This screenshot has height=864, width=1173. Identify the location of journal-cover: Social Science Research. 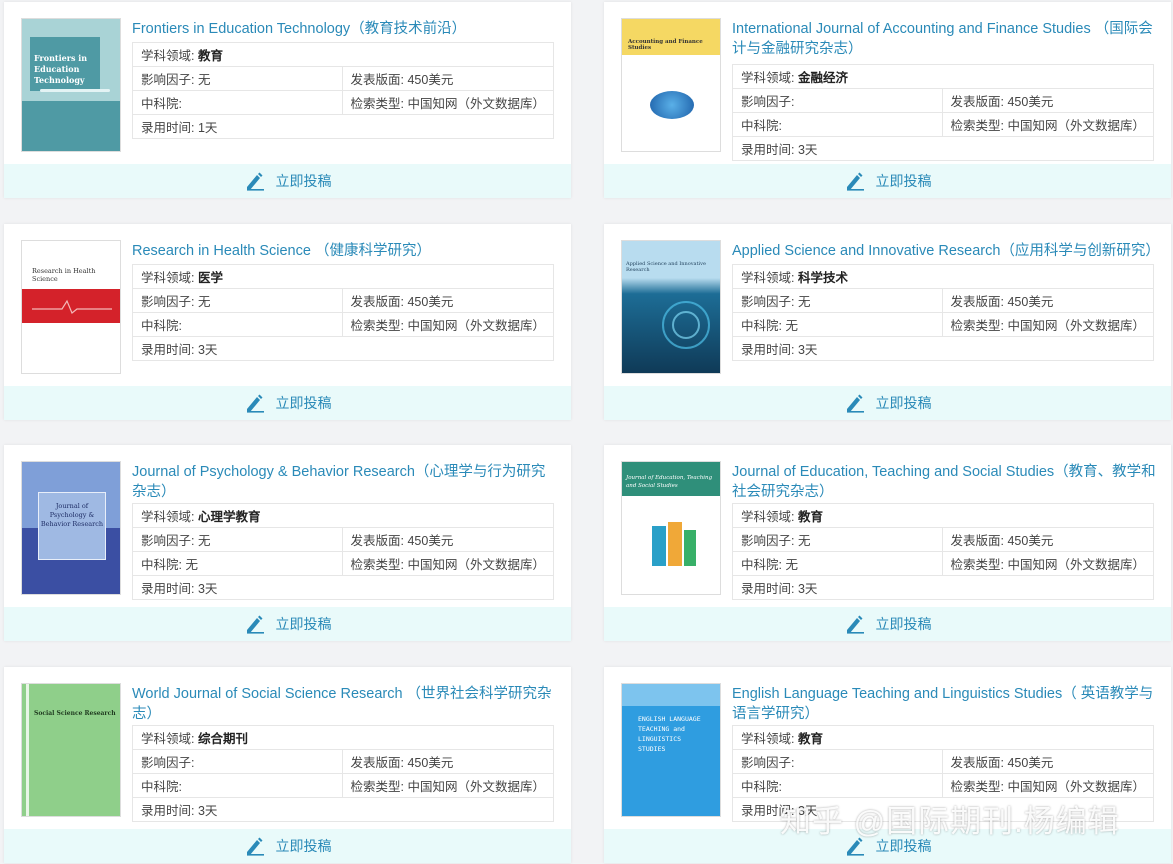
(71, 750).